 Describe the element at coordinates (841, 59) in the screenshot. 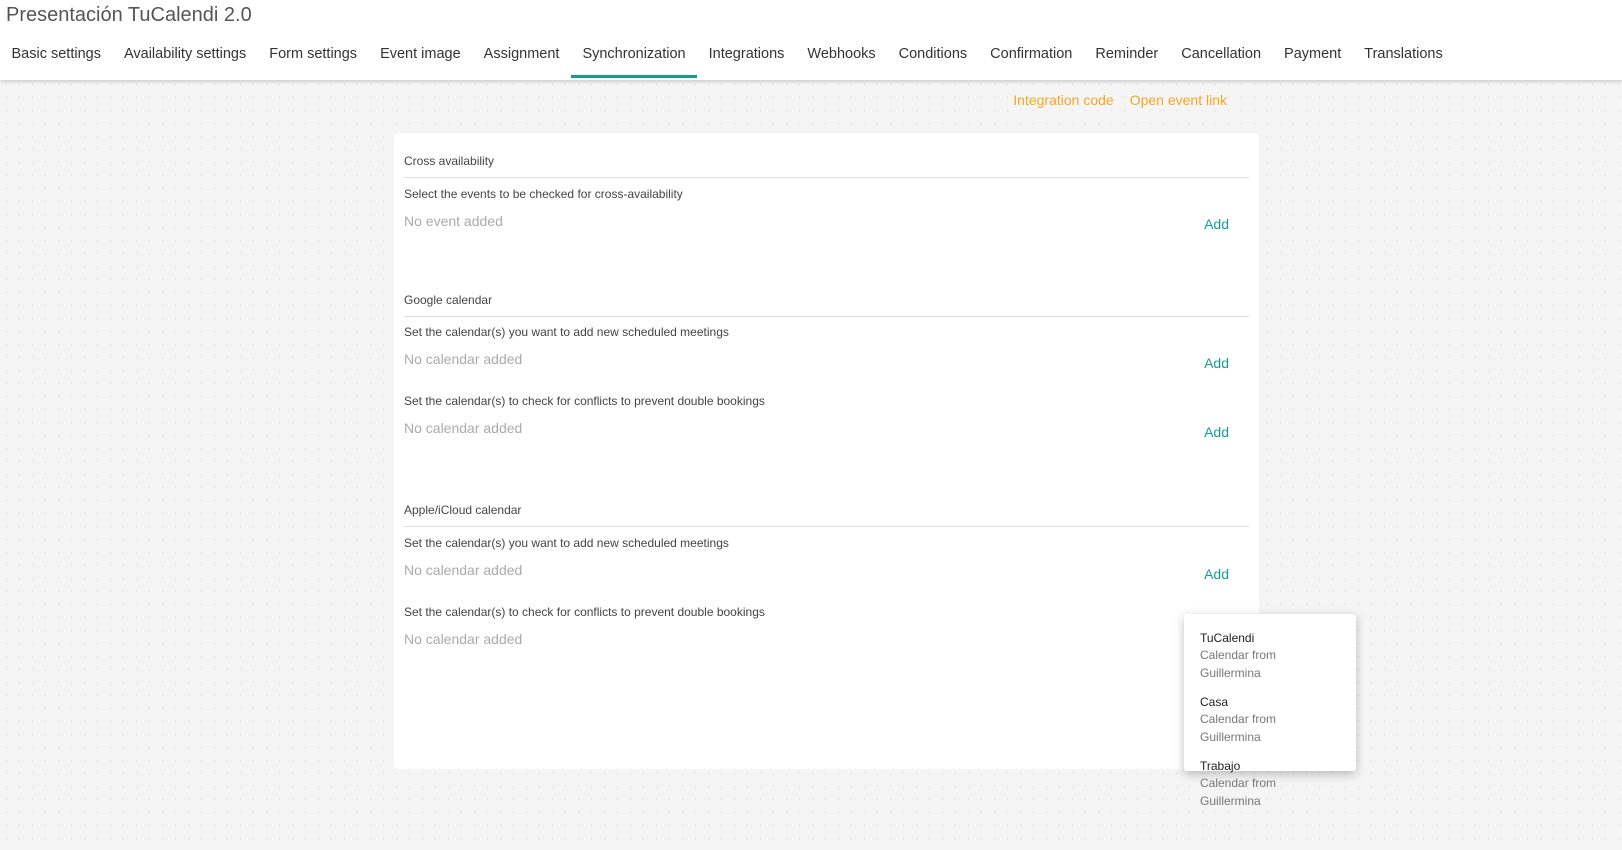

I see `tab-webhooks: Webhooks` at that location.